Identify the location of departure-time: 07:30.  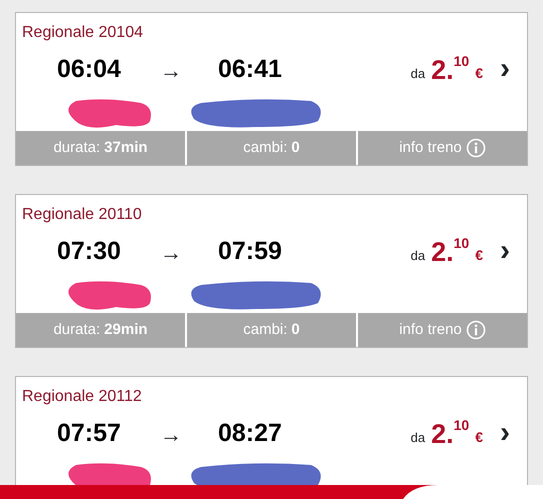
(89, 251).